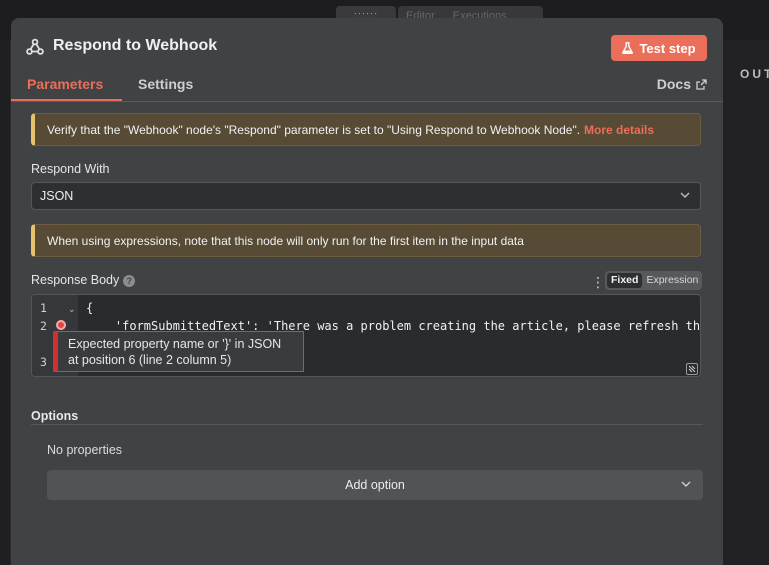 The height and width of the screenshot is (565, 769). Describe the element at coordinates (150, 360) in the screenshot. I see `error-position: at position 6 (line 2 column 5)` at that location.